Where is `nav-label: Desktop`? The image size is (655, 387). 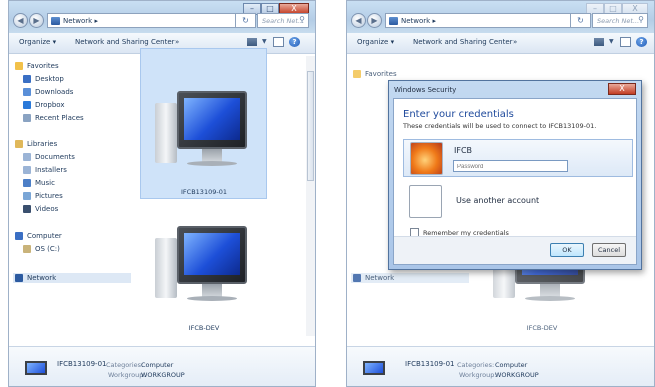
nav-label: Desktop is located at coordinates (49, 79).